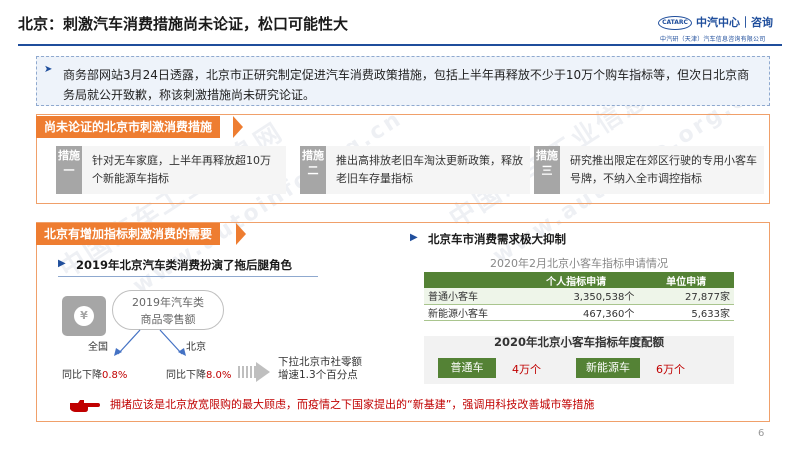 This screenshot has height=450, width=800. I want to click on impact-text: 下拉北京市社零额 增速1.3个百分点, so click(320, 369).